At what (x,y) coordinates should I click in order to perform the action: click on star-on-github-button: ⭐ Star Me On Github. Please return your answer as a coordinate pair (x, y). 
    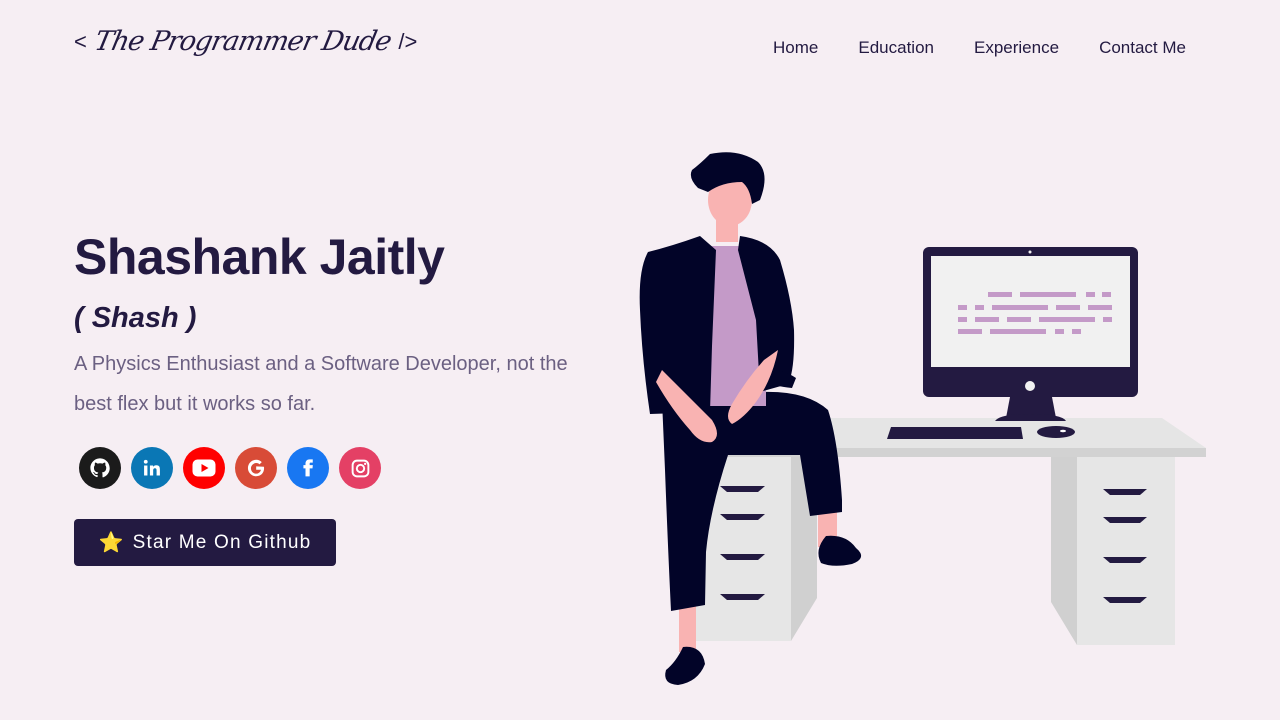
    Looking at the image, I should click on (205, 542).